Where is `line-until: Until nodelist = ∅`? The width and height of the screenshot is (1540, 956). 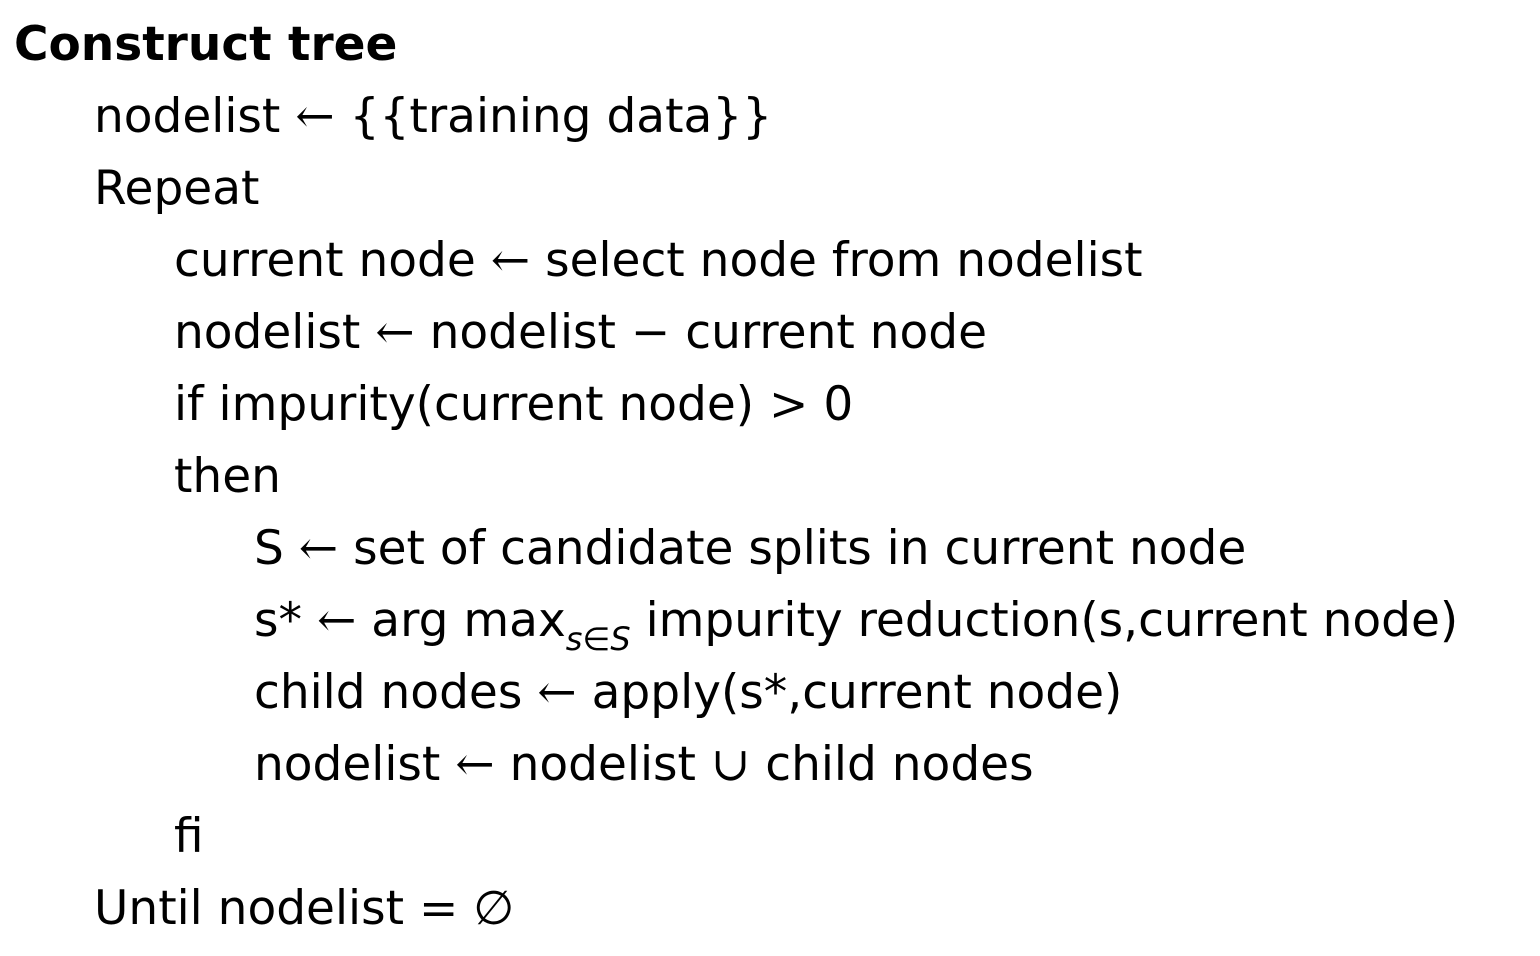 line-until: Until nodelist = ∅ is located at coordinates (304, 909).